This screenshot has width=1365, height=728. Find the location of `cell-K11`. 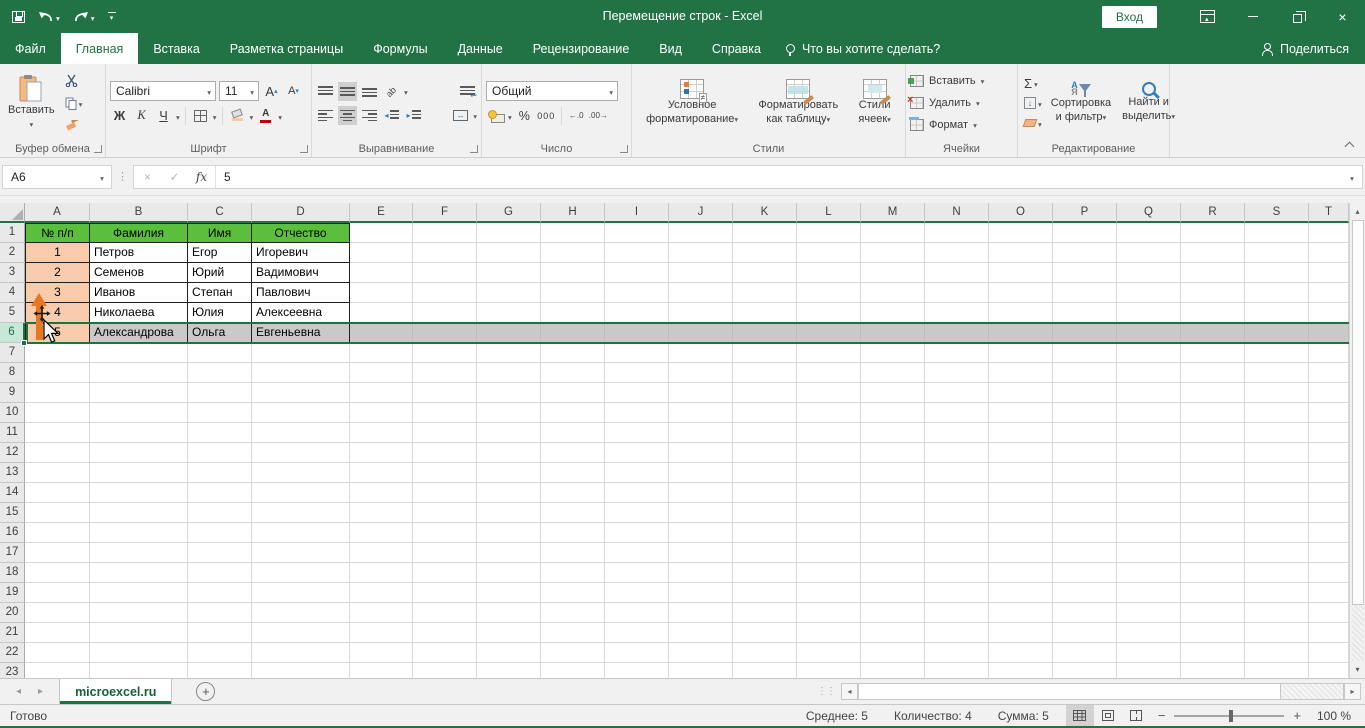

cell-K11 is located at coordinates (765, 433).